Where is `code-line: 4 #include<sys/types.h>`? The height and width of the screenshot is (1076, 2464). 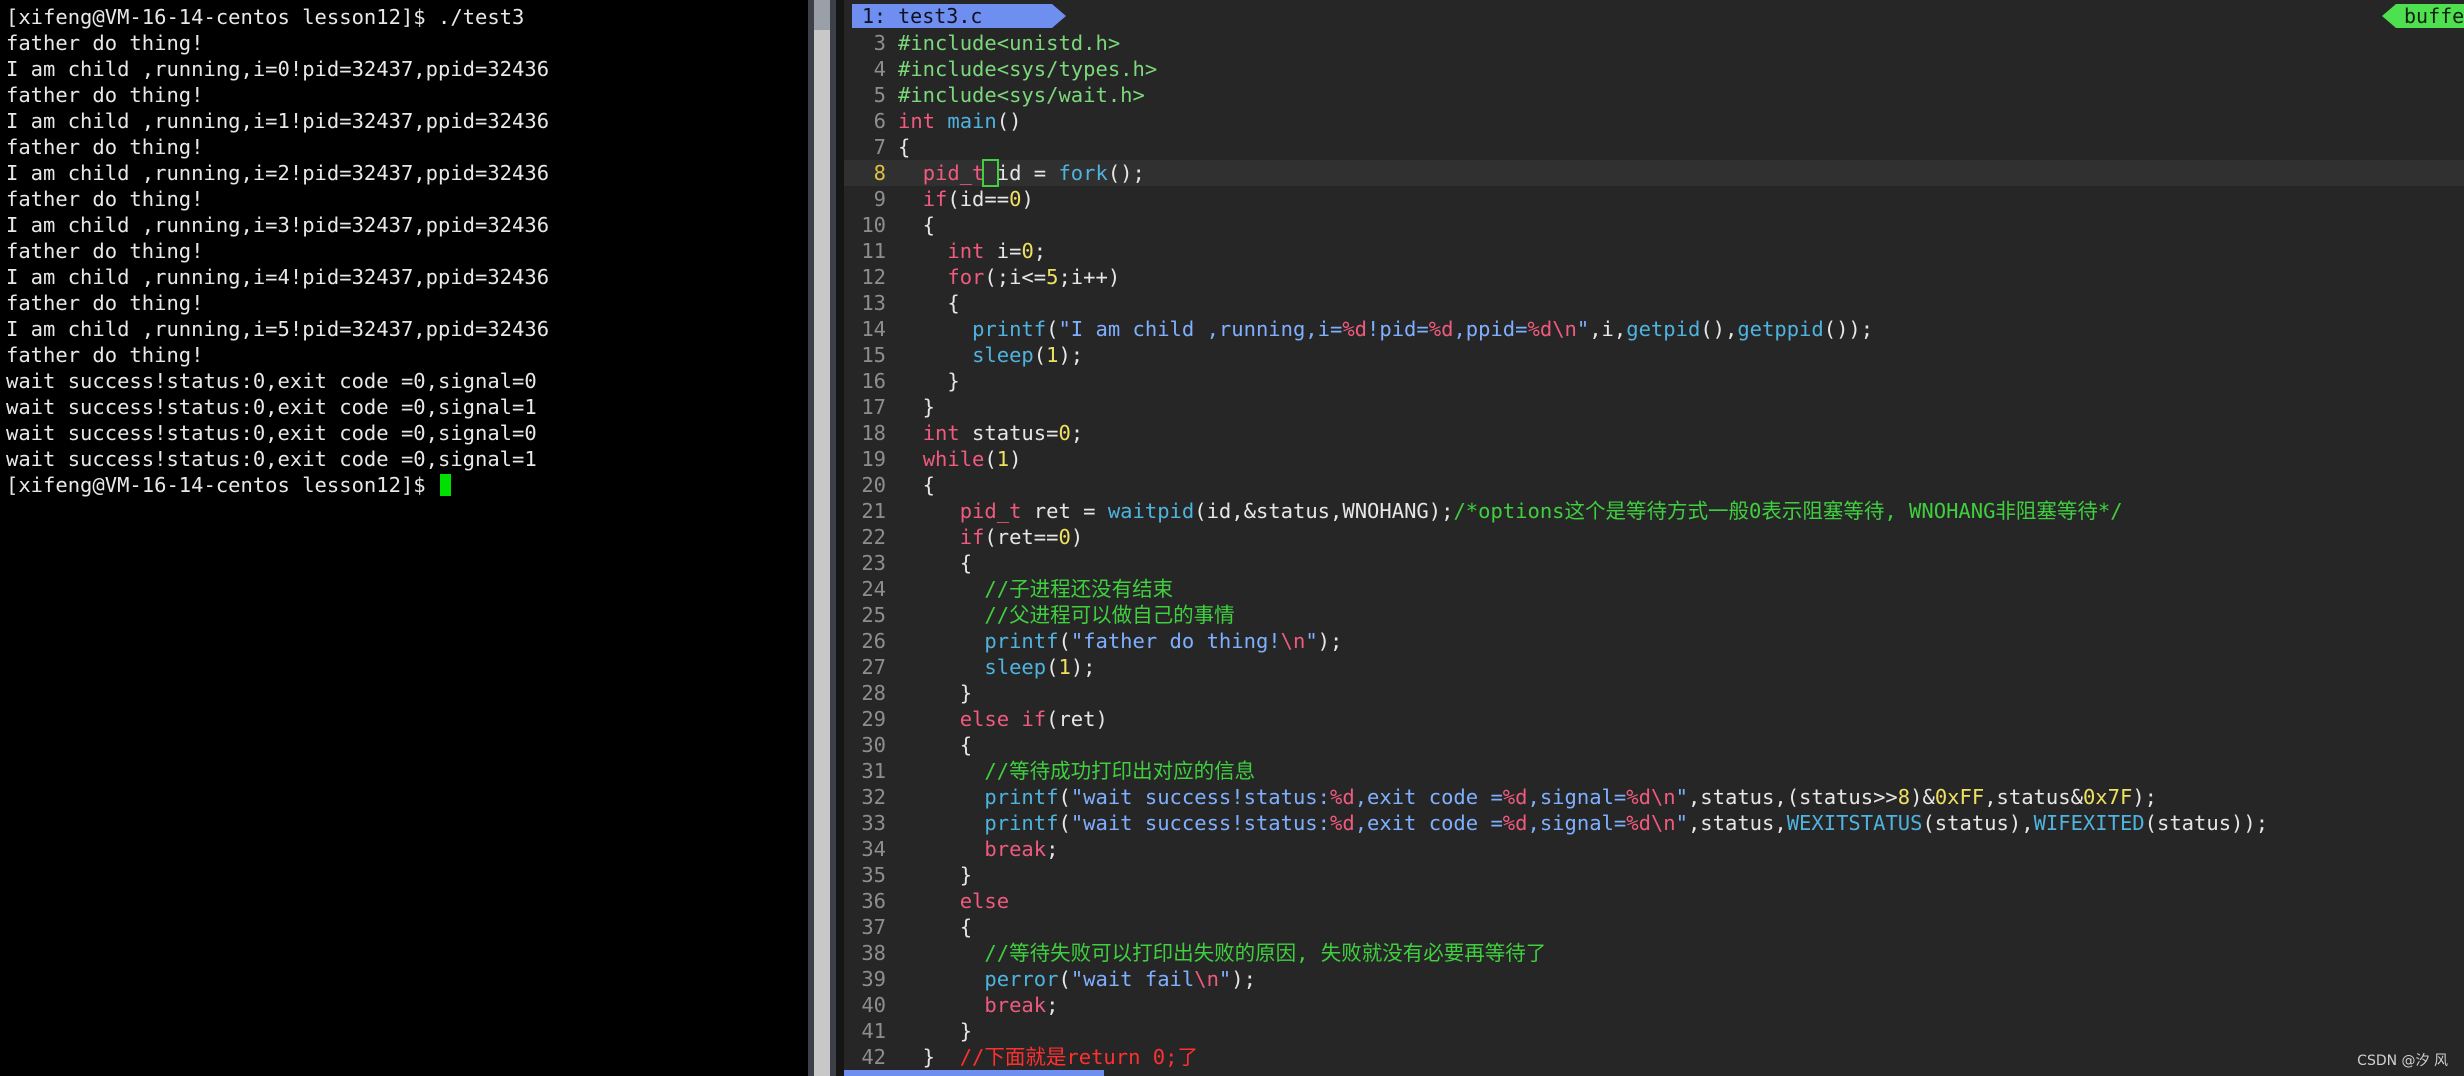
code-line: 4 #include<sys/types.h> is located at coordinates (1654, 69).